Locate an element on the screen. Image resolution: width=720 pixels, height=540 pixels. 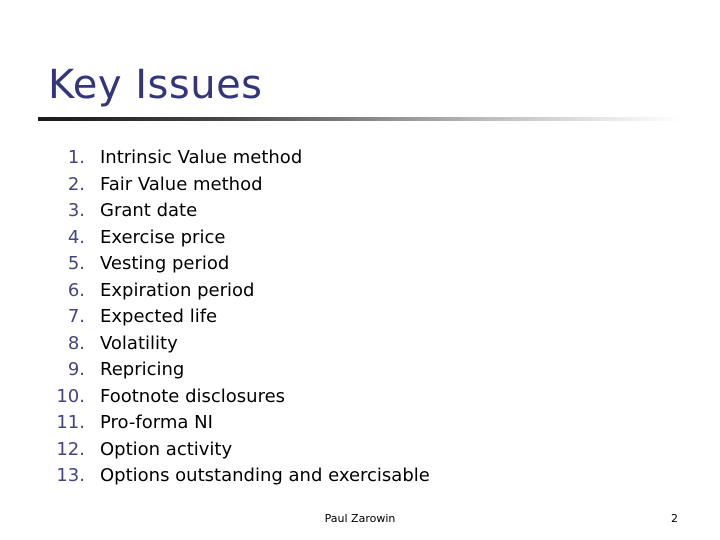
list-item-number: 4. is located at coordinates (76, 237).